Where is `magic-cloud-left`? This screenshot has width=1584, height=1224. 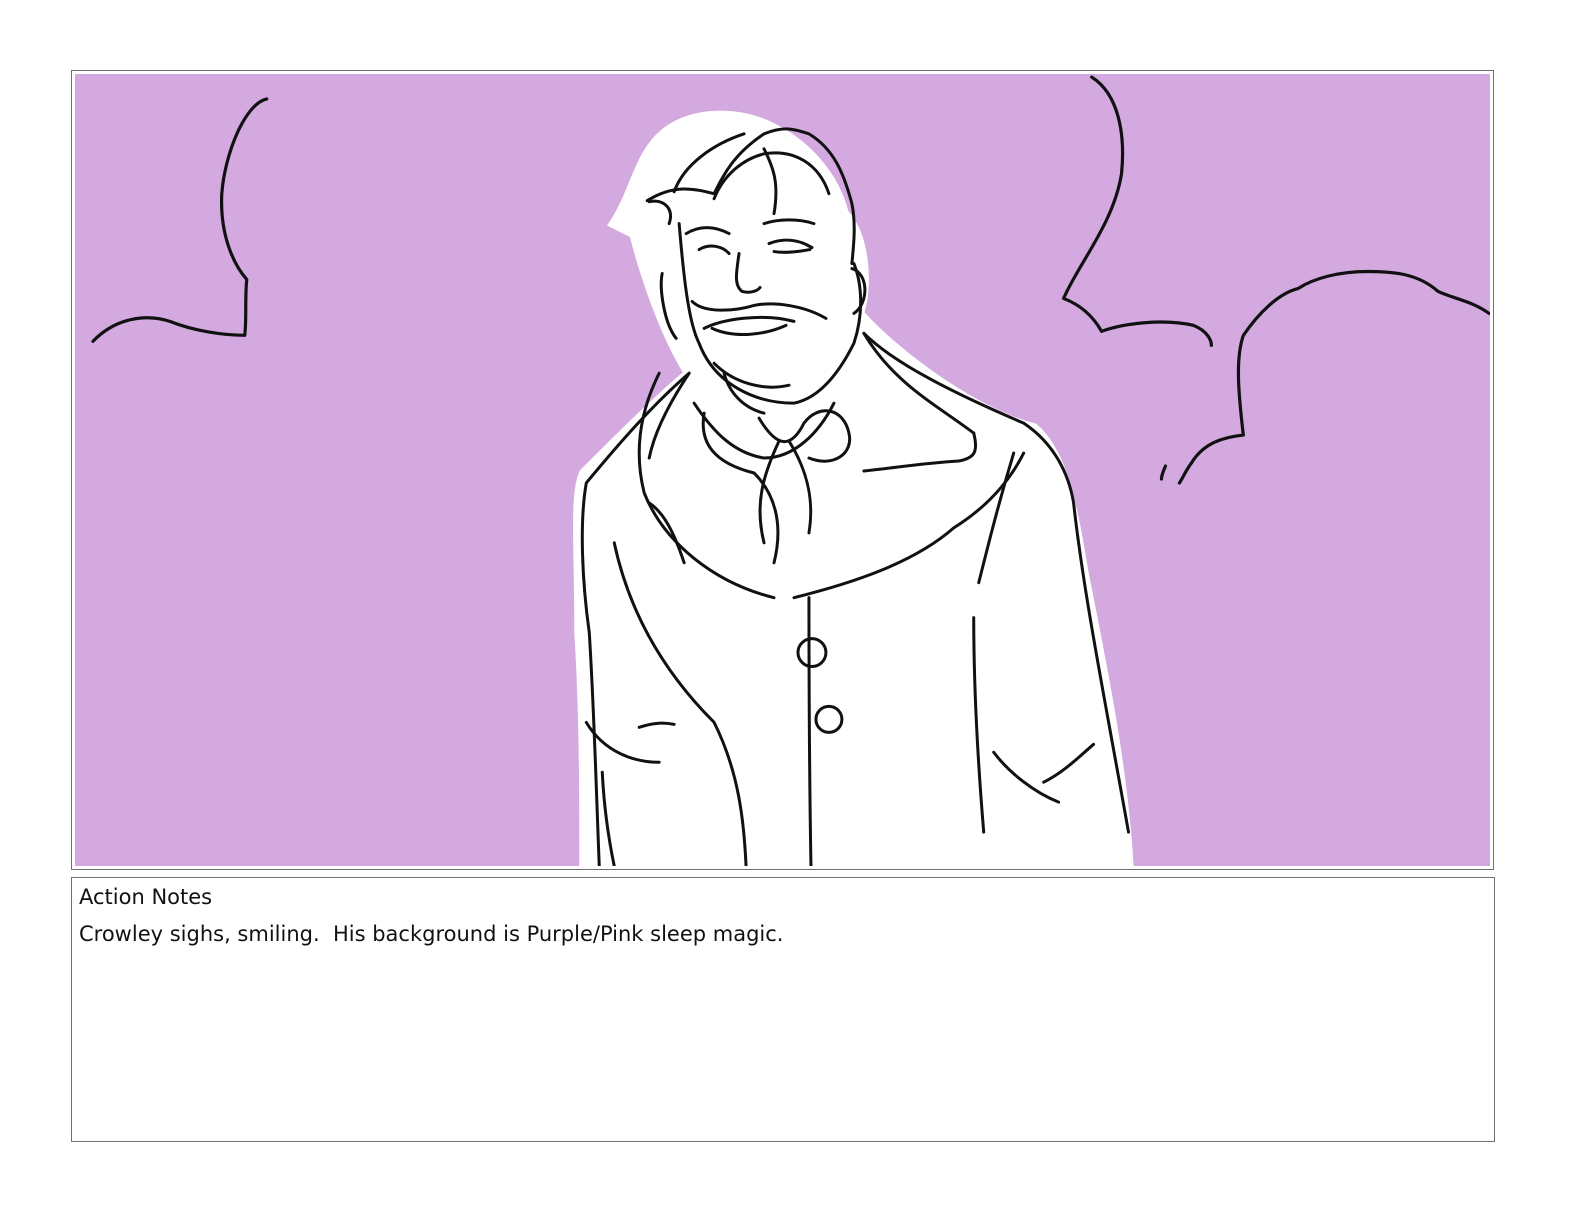
magic-cloud-left is located at coordinates (180, 220).